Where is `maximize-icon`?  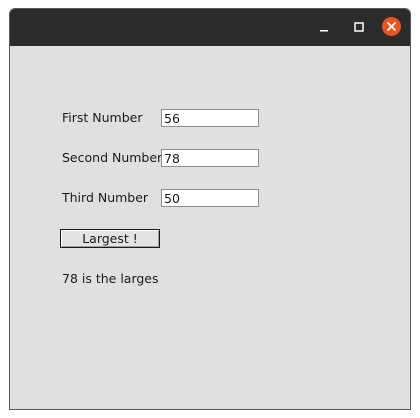 maximize-icon is located at coordinates (359, 27).